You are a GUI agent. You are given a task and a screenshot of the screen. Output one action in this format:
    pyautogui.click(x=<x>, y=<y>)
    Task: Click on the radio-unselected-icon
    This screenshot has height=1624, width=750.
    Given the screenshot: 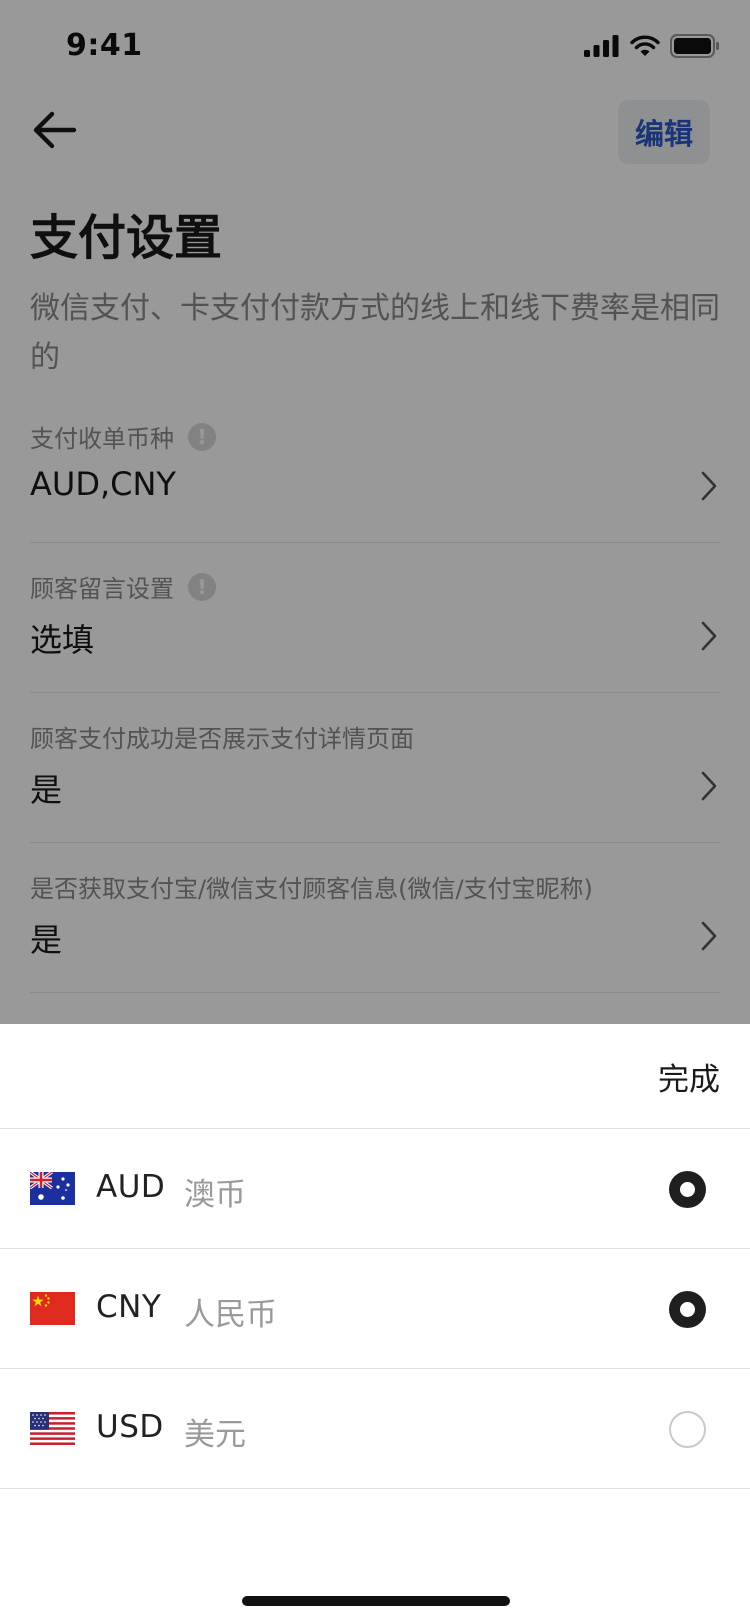 What is the action you would take?
    pyautogui.click(x=687, y=1429)
    